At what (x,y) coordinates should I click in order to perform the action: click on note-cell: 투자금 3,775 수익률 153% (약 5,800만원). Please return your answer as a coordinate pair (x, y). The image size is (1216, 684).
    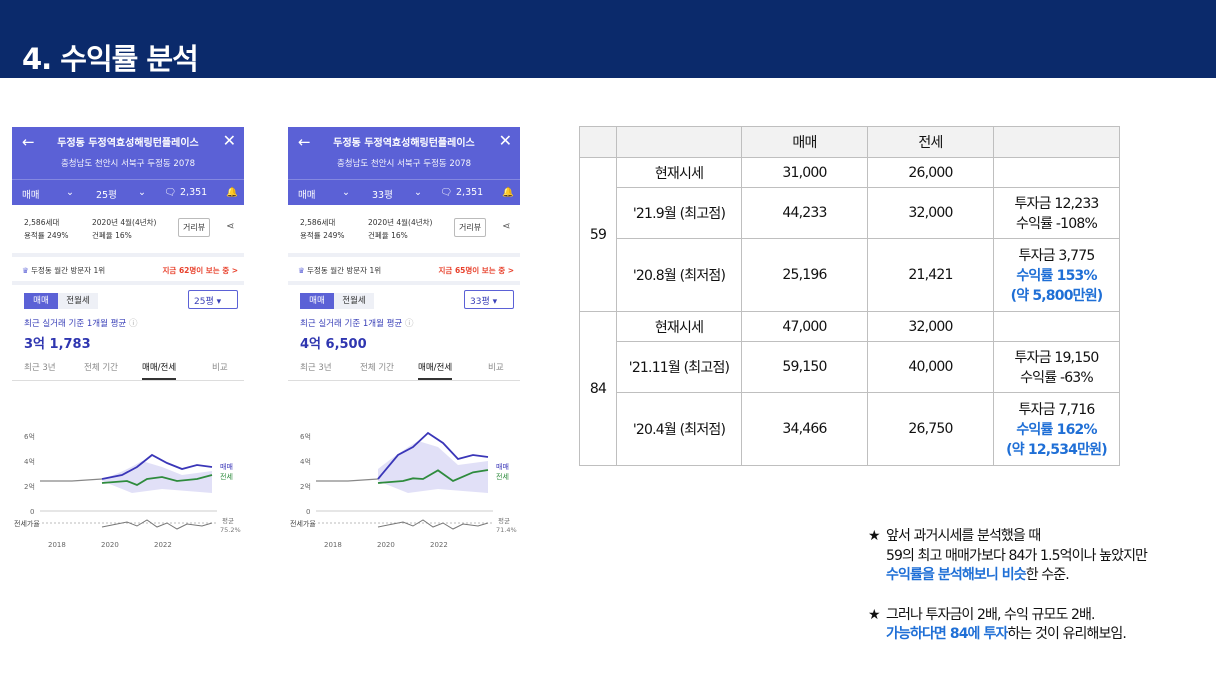
    Looking at the image, I should click on (1056, 275).